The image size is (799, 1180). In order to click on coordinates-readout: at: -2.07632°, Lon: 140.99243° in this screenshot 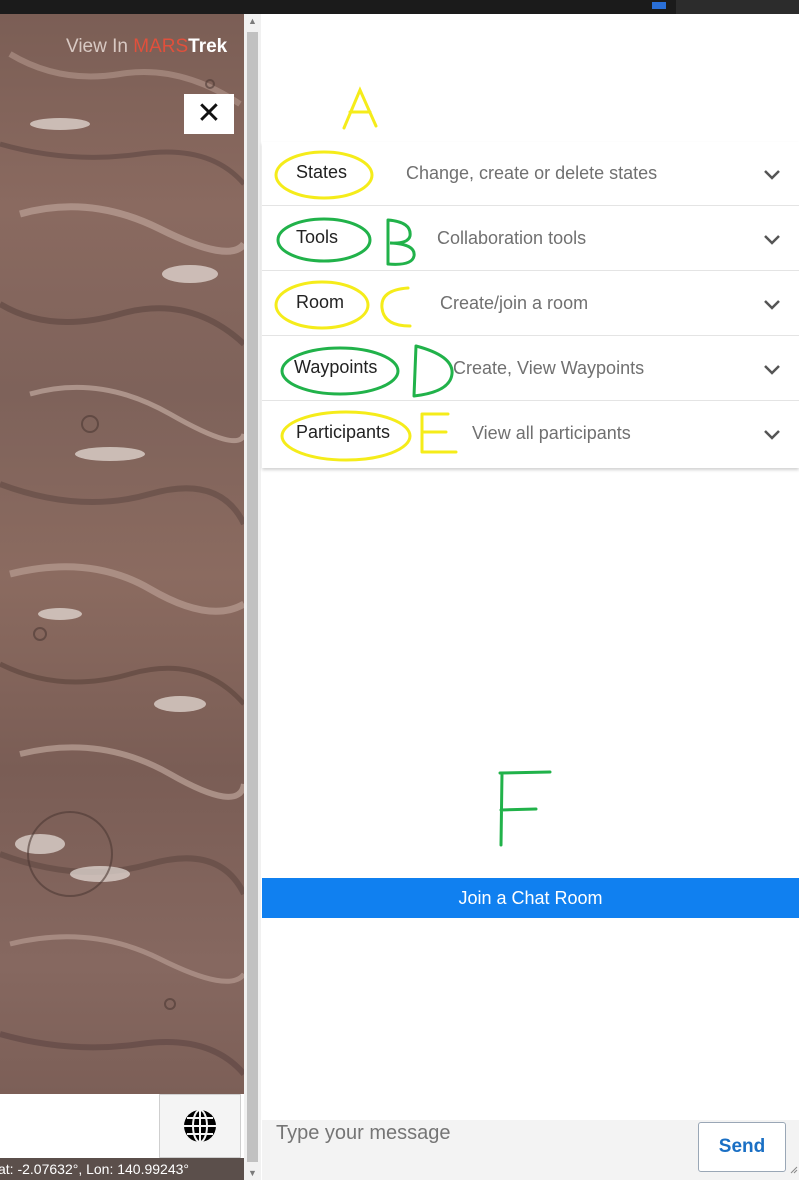, I will do `click(122, 1169)`.